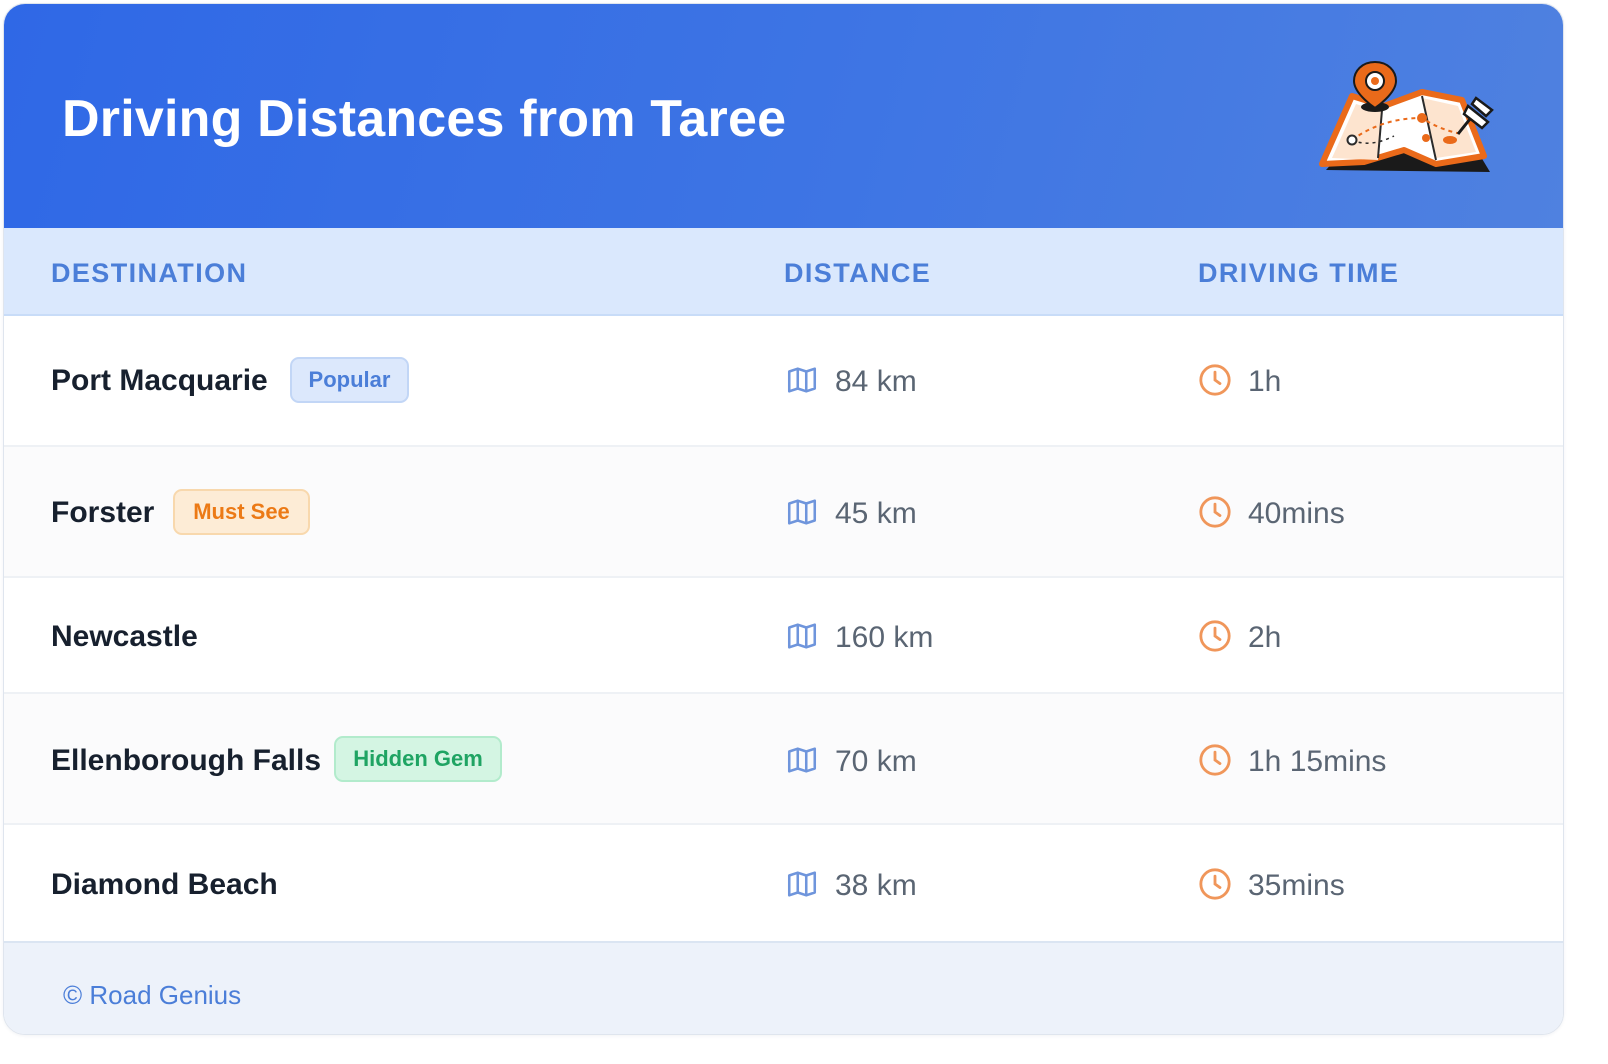 This screenshot has width=1608, height=1064. I want to click on distance-value: 84 km, so click(876, 381).